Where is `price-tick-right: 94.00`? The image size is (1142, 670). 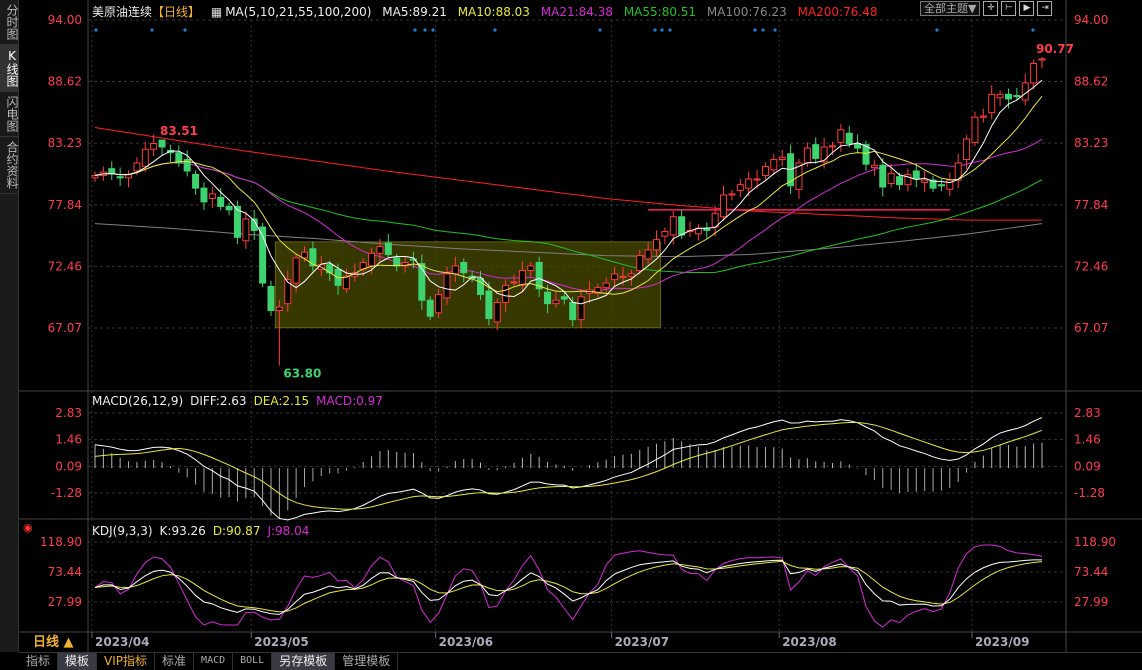
price-tick-right: 94.00 is located at coordinates (1091, 20).